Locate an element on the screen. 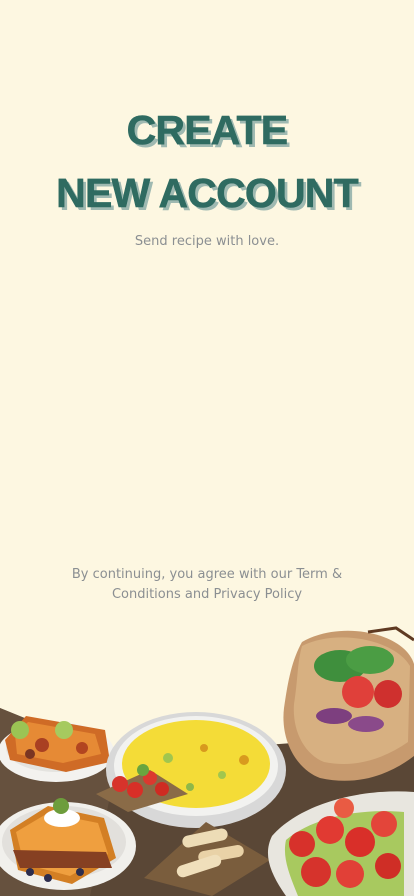 This screenshot has height=896, width=414. page-title-line-2: NEW ACCOUNT is located at coordinates (207, 193).